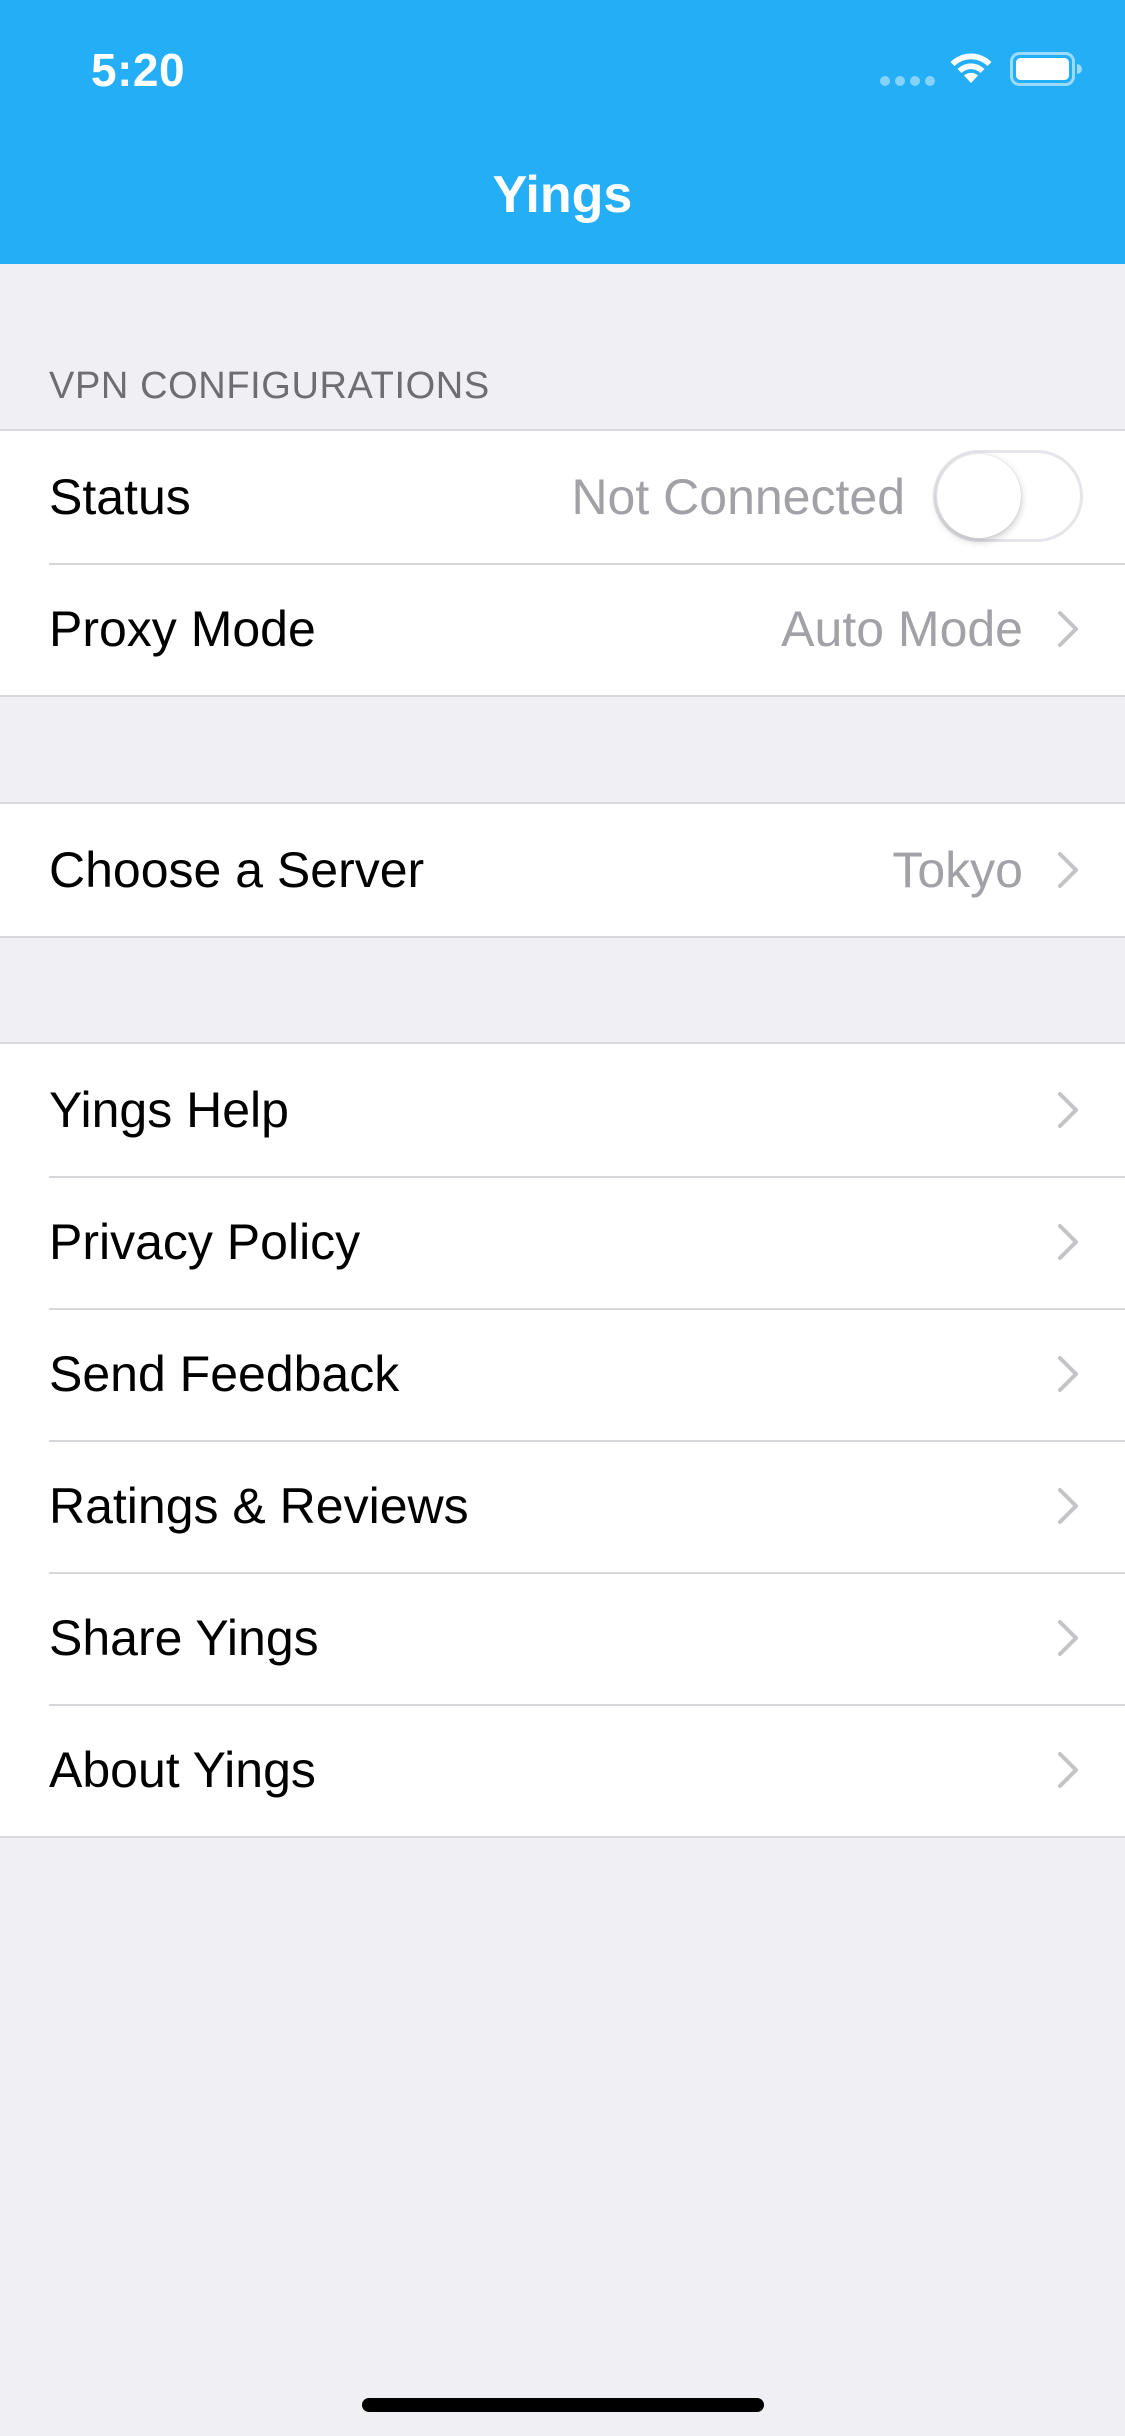  What do you see at coordinates (979, 496) in the screenshot?
I see `toggle-knob` at bounding box center [979, 496].